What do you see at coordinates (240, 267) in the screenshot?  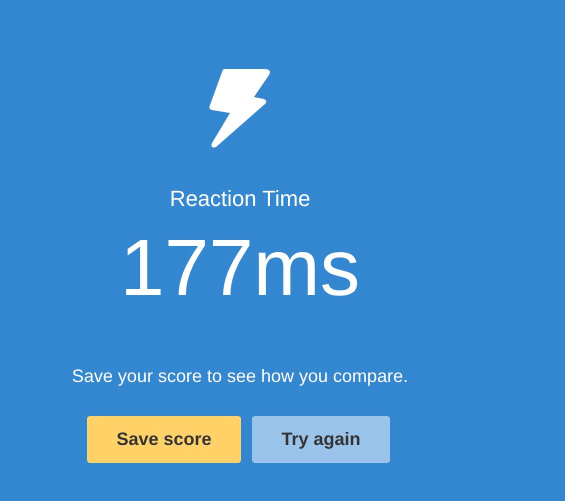 I see `result-time: 177ms` at bounding box center [240, 267].